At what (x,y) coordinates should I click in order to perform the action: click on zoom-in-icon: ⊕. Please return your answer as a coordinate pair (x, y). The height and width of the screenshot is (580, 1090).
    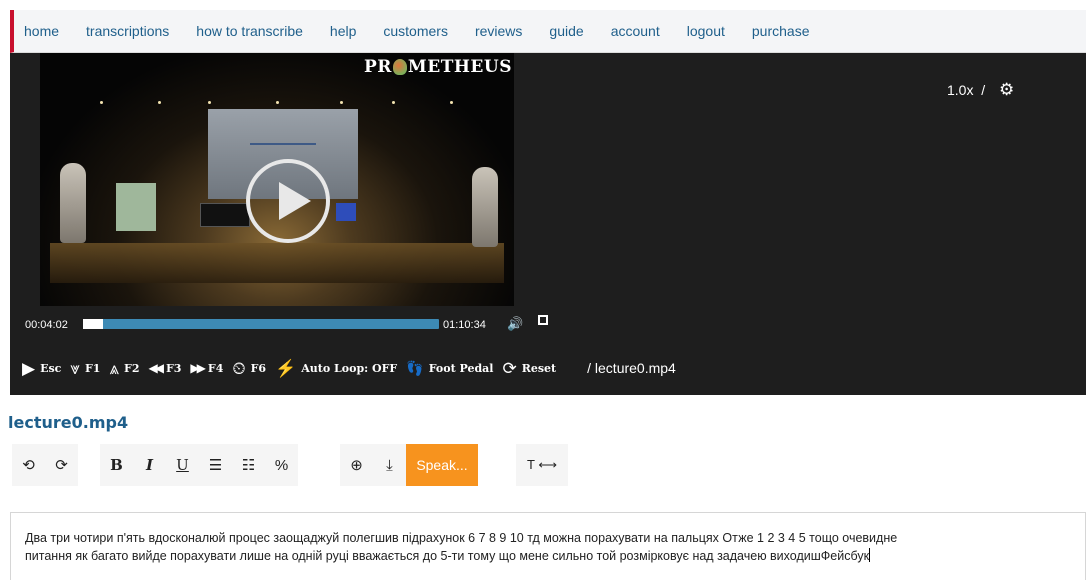
    Looking at the image, I should click on (356, 465).